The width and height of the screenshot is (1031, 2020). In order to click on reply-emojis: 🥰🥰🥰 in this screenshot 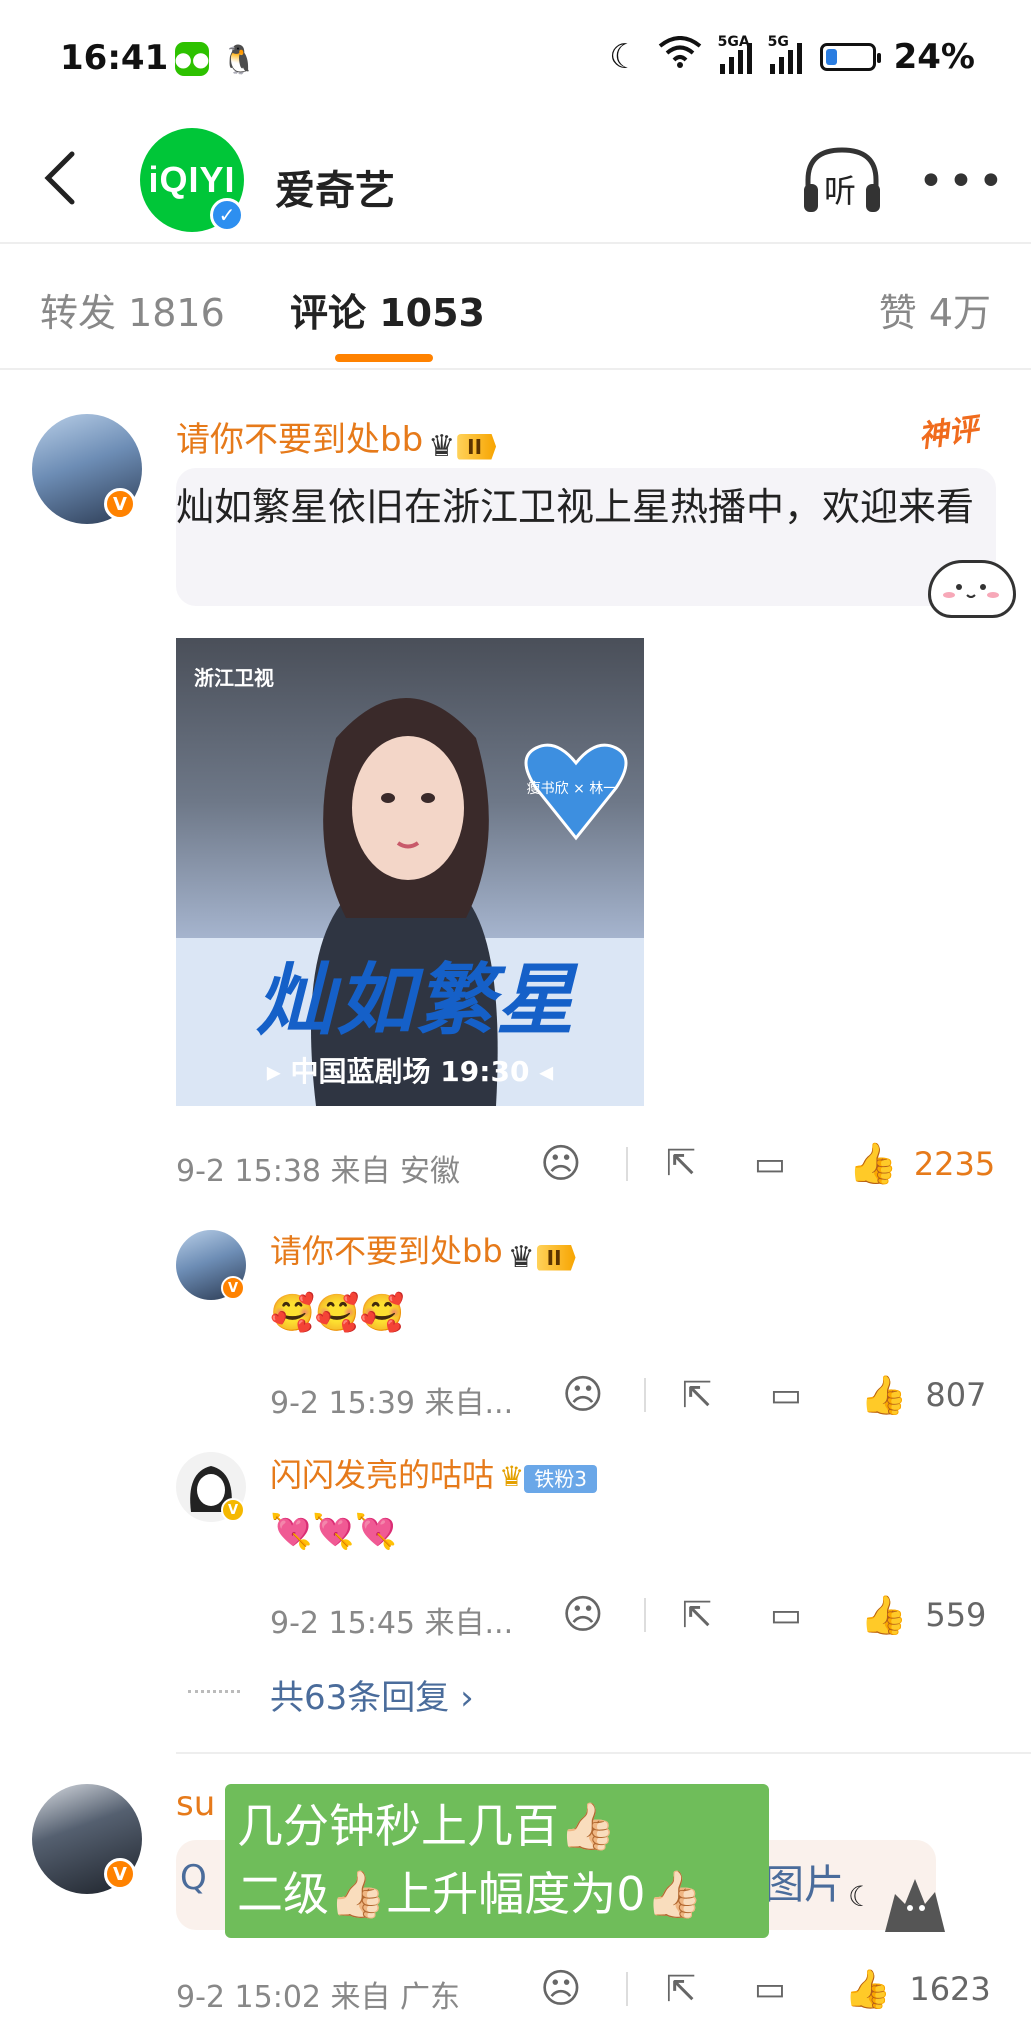, I will do `click(337, 1313)`.